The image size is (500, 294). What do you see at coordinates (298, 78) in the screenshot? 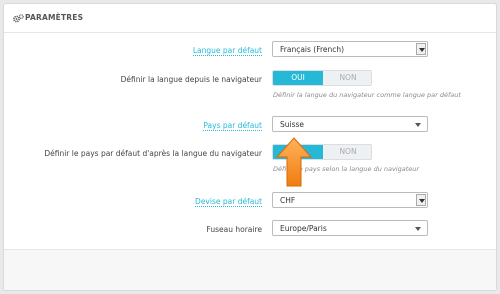
I see `language-from-browser-yes: OUI` at bounding box center [298, 78].